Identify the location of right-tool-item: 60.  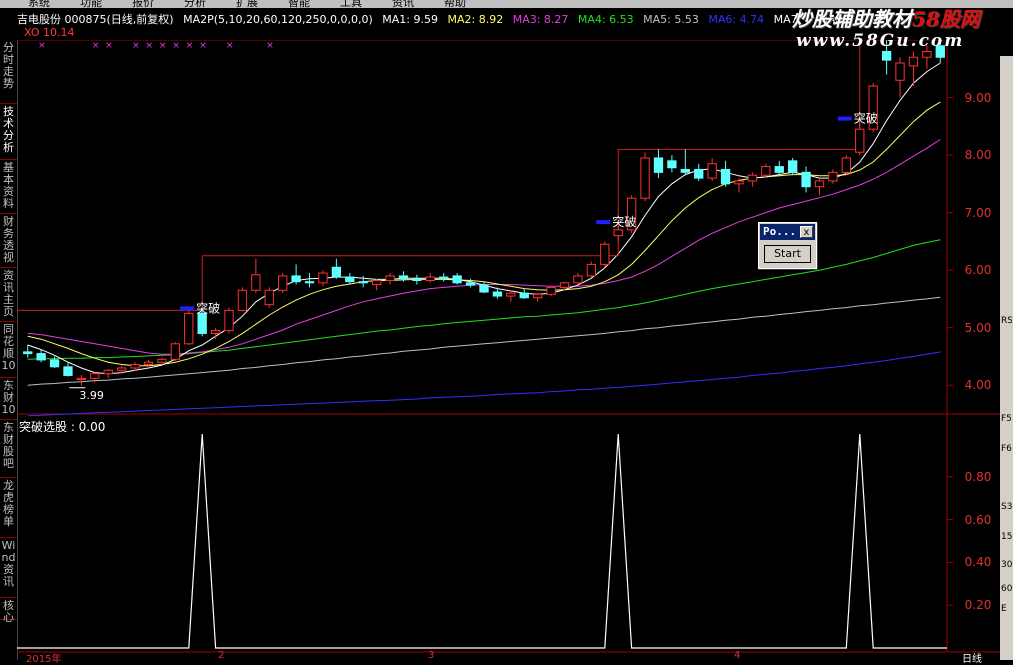
(1006, 589).